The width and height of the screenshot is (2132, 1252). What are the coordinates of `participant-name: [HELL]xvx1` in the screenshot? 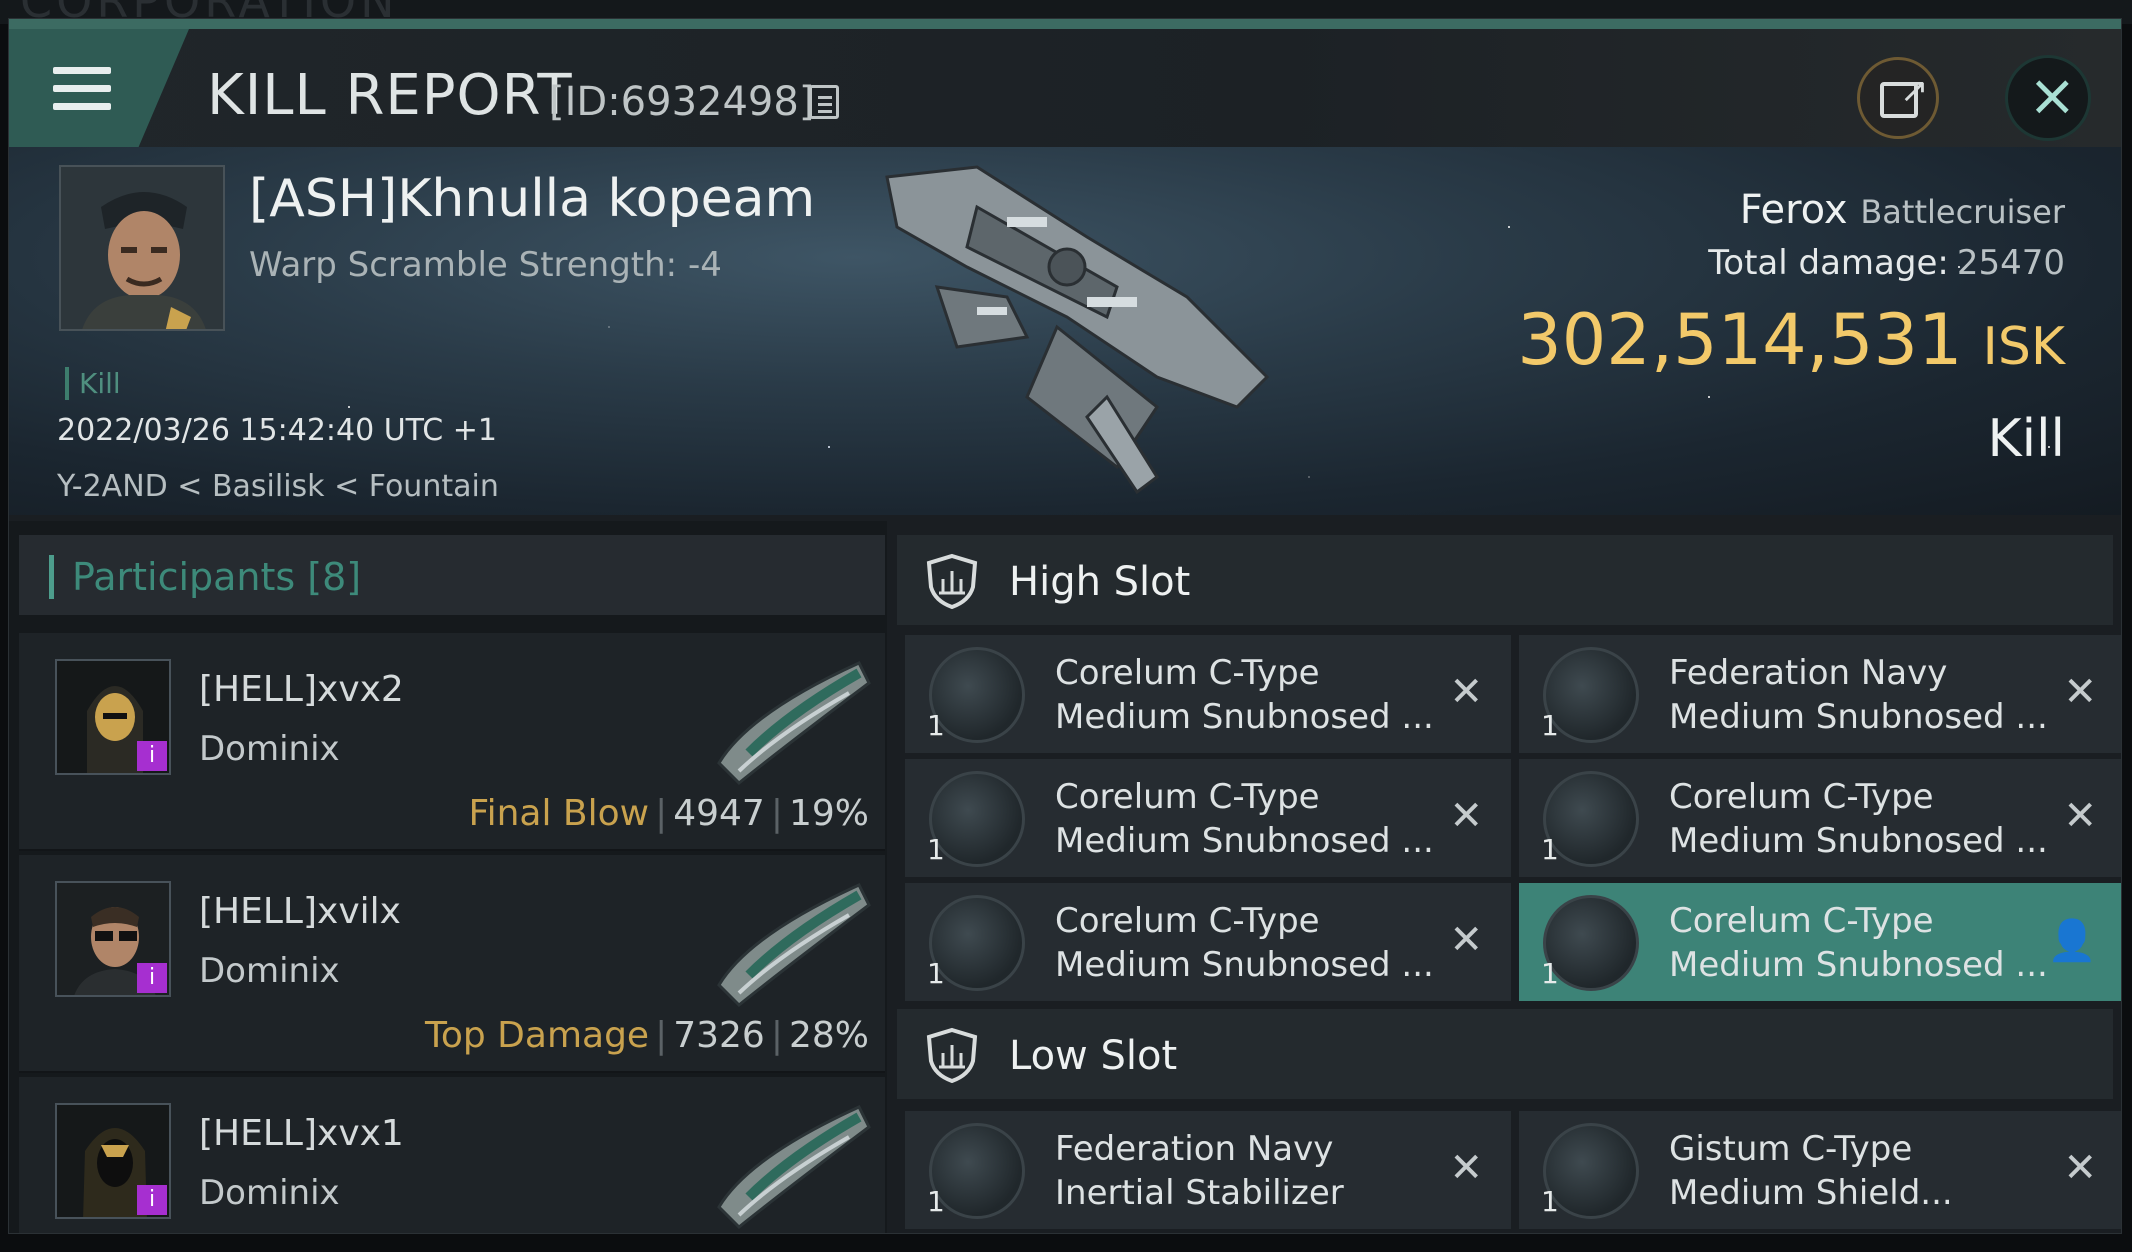 It's located at (301, 1133).